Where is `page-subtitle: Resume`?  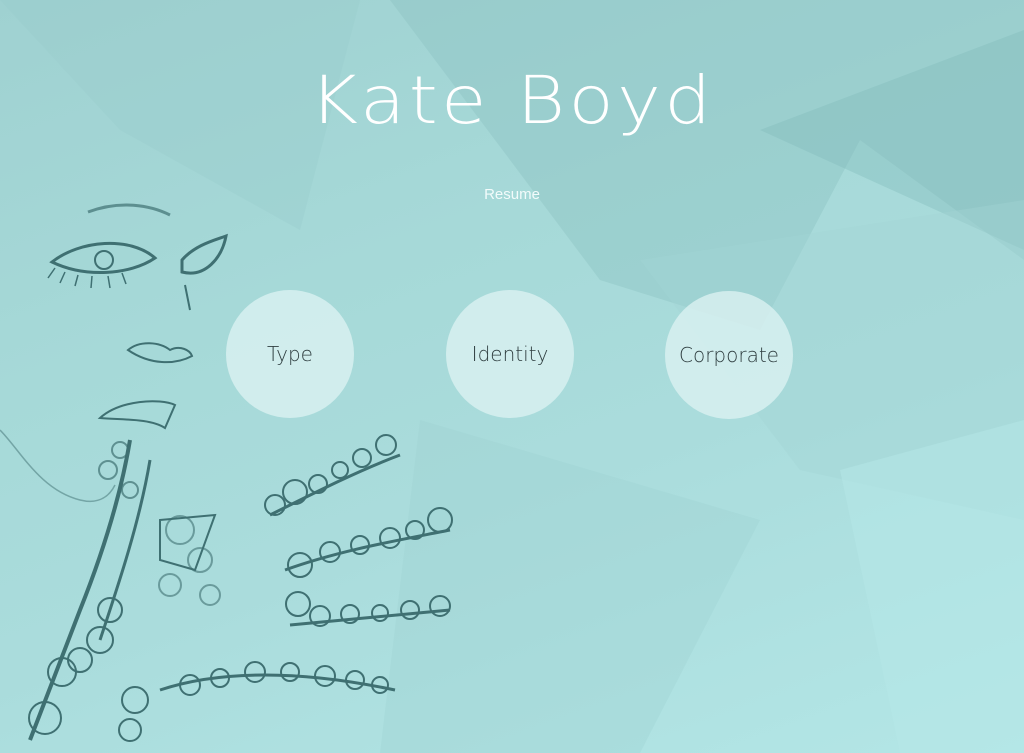 page-subtitle: Resume is located at coordinates (512, 194).